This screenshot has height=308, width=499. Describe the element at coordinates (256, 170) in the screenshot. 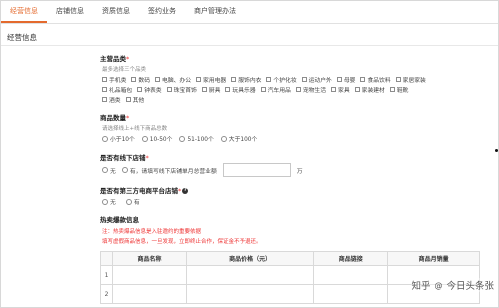

I see `monthly-revenue-input` at that location.